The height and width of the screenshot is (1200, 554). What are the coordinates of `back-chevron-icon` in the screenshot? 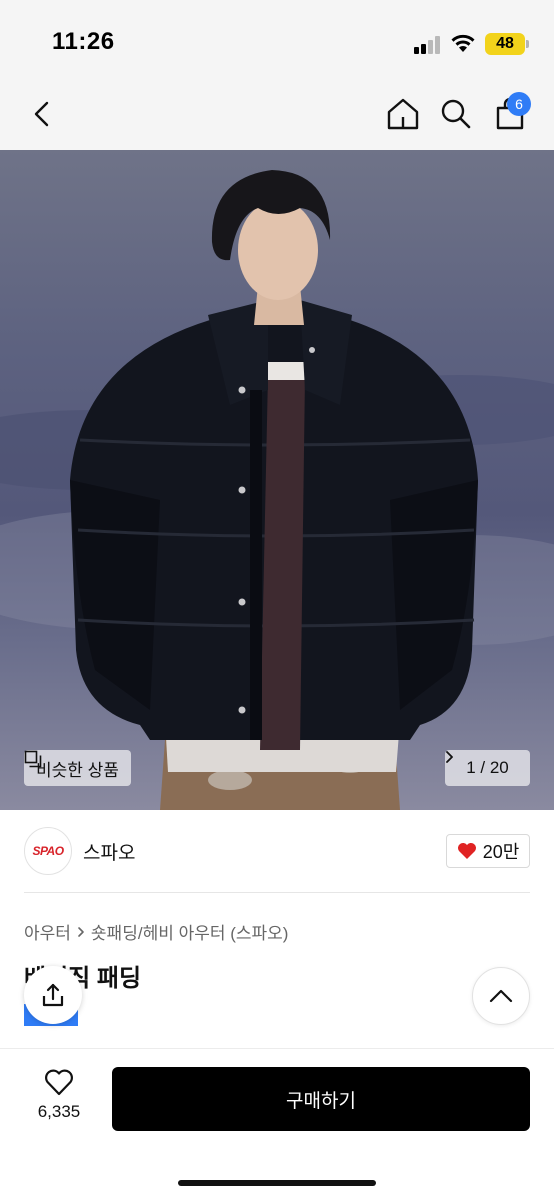 It's located at (41, 114).